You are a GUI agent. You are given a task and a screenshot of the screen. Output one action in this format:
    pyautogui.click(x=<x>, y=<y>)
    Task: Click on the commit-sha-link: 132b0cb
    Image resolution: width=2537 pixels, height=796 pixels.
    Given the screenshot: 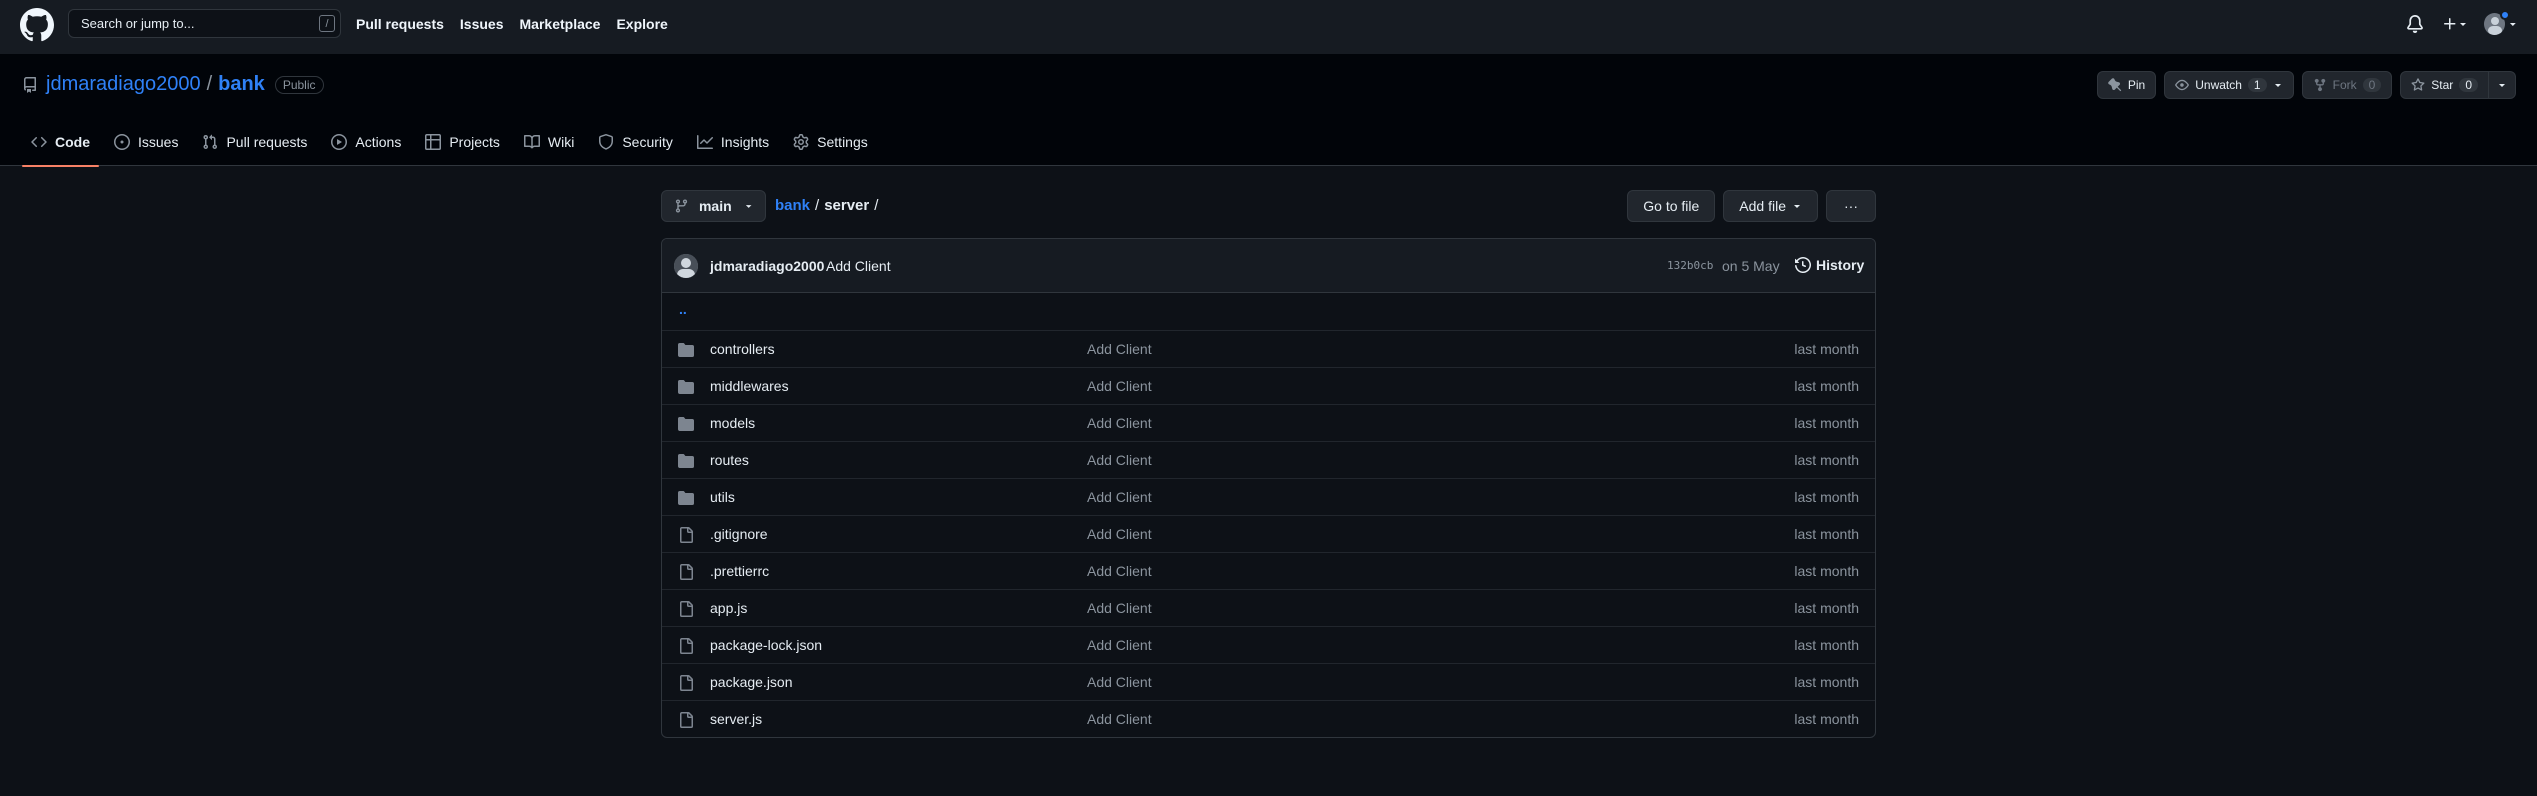 What is the action you would take?
    pyautogui.click(x=1690, y=265)
    